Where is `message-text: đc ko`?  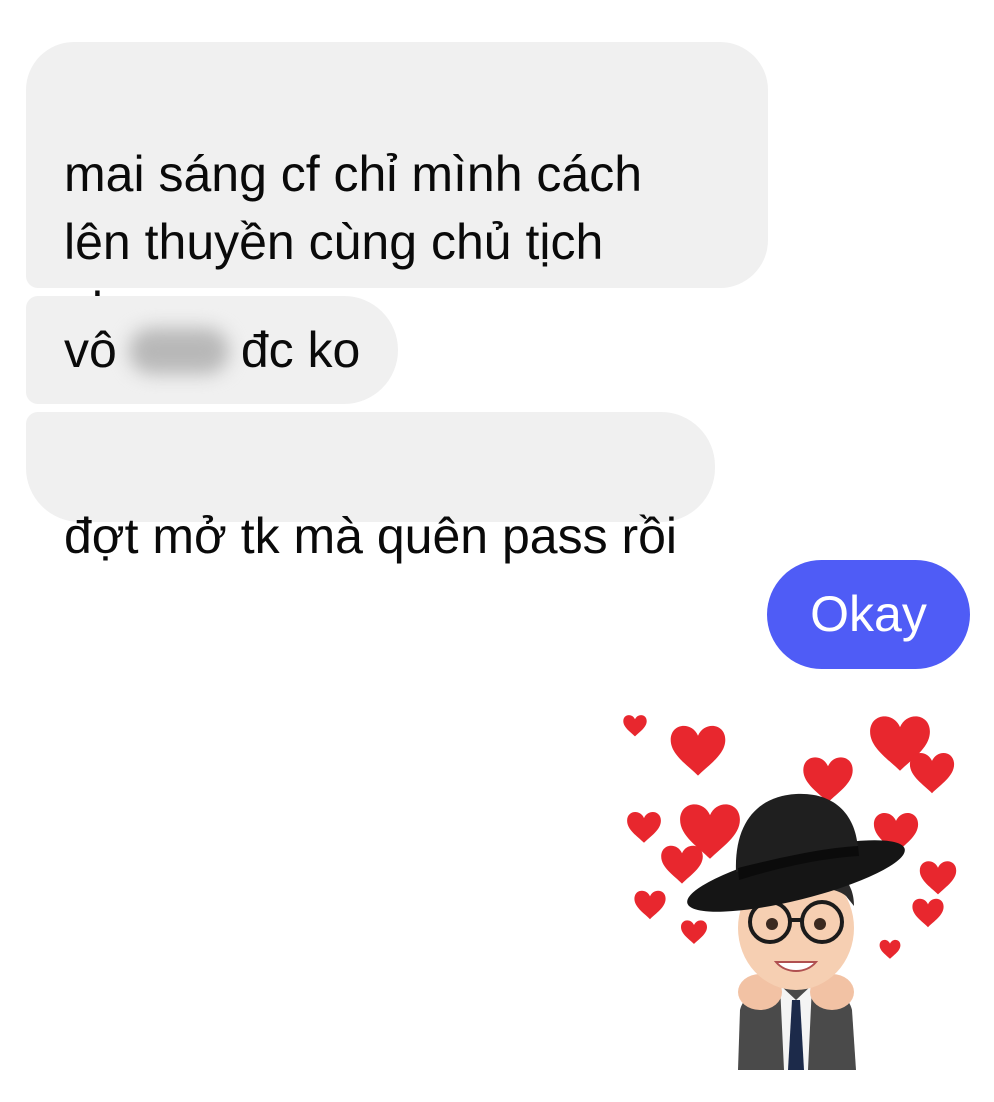 message-text: đc ko is located at coordinates (300, 350).